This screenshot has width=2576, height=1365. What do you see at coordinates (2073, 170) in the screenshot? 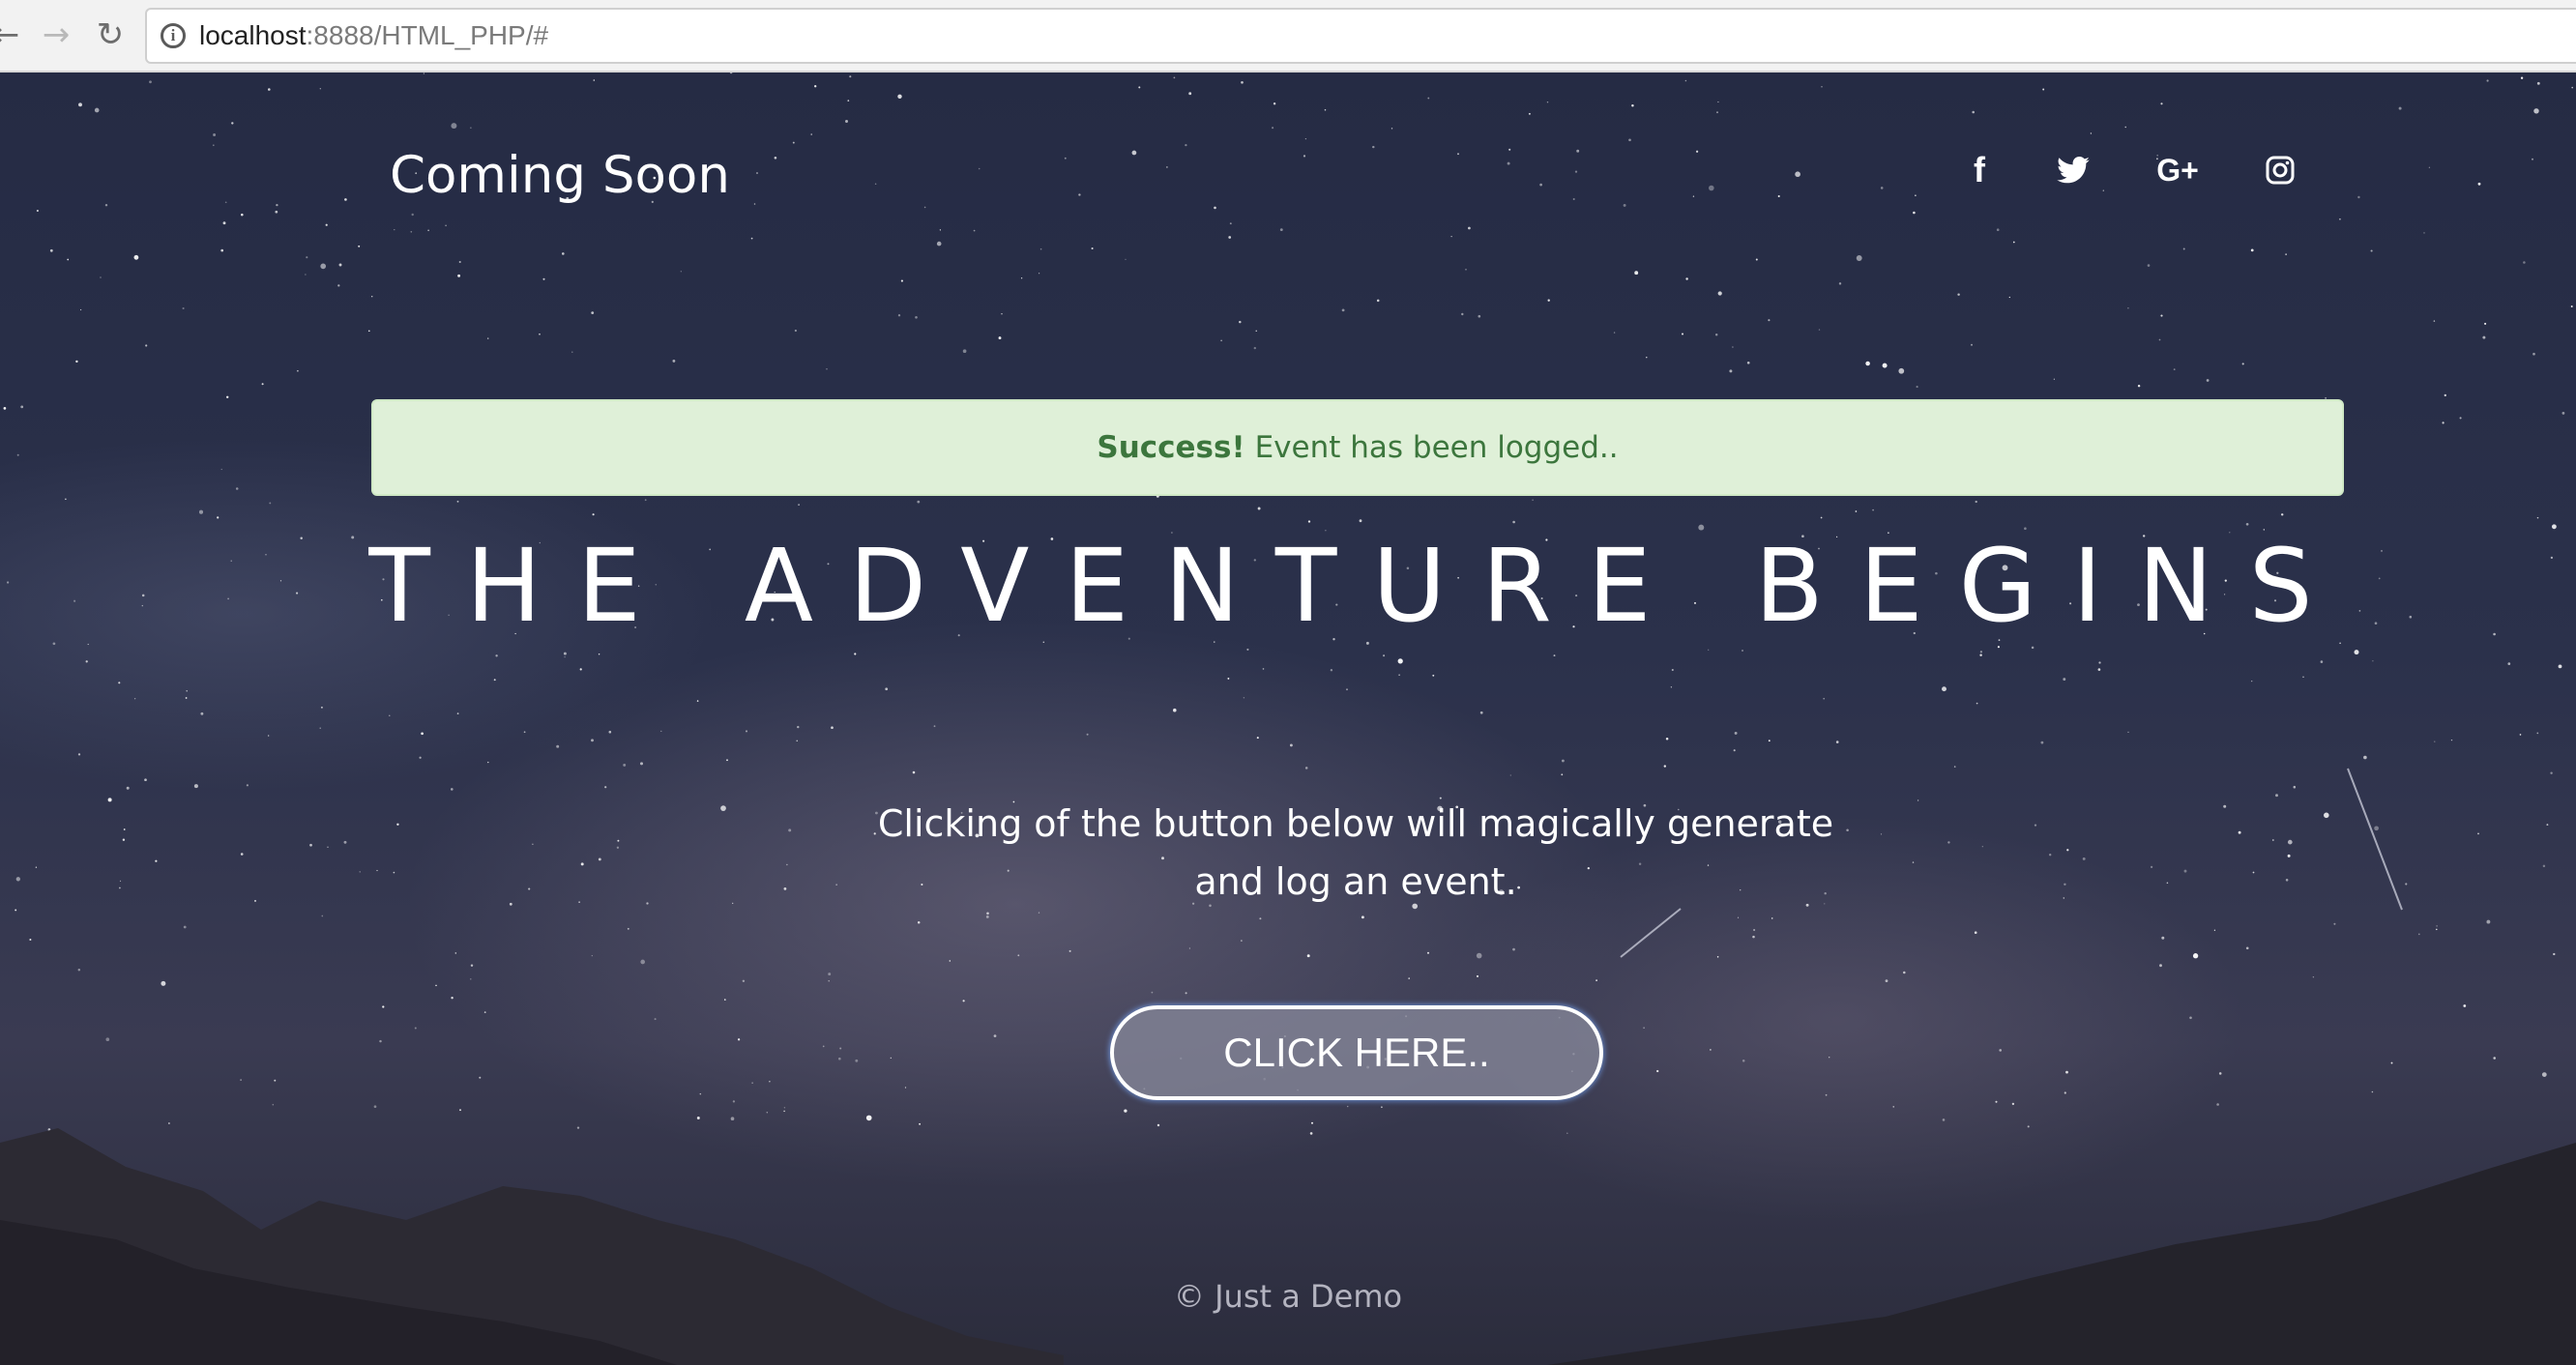
I see `twitter-icon` at bounding box center [2073, 170].